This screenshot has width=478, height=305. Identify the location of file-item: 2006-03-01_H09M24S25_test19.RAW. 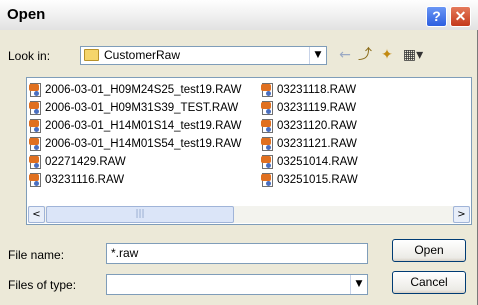
(135, 90).